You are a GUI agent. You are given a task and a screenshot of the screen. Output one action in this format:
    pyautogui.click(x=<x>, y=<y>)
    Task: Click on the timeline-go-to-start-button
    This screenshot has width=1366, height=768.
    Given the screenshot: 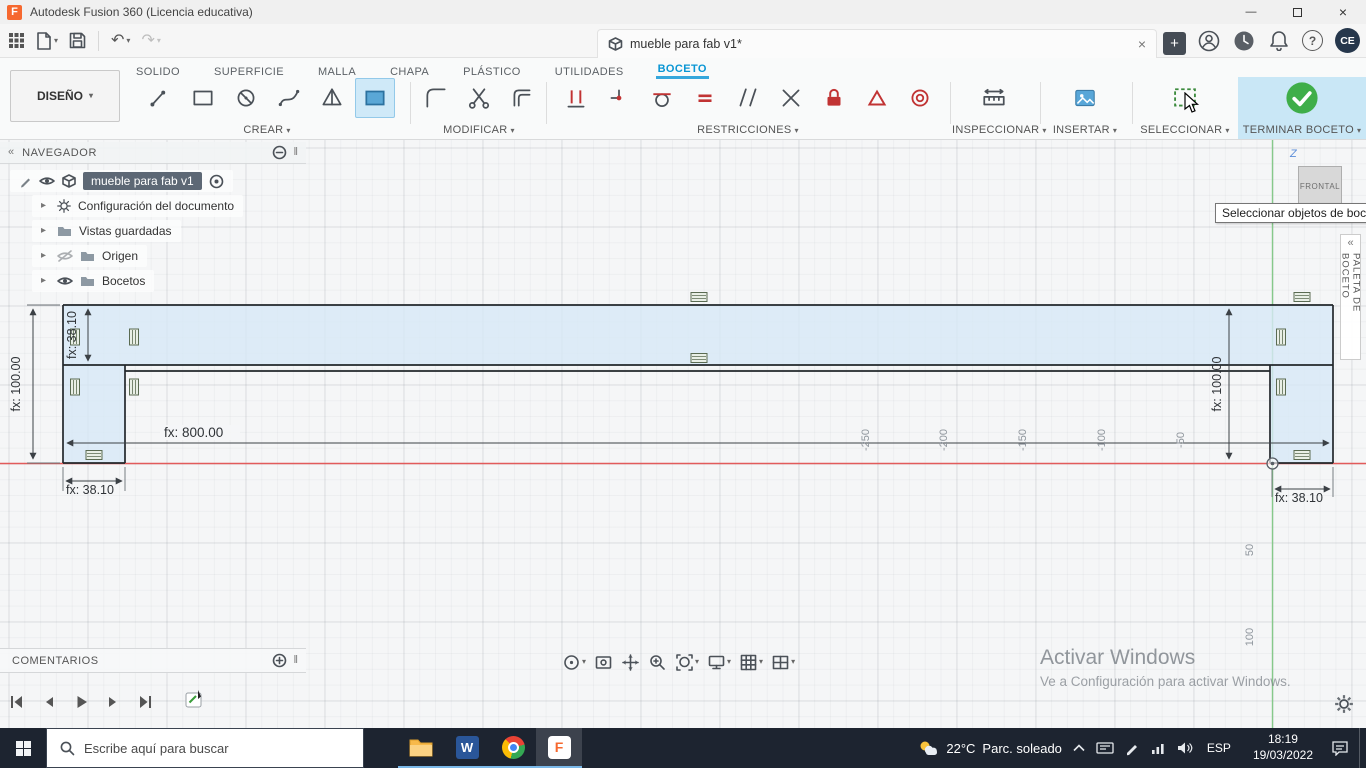 What is the action you would take?
    pyautogui.click(x=17, y=702)
    